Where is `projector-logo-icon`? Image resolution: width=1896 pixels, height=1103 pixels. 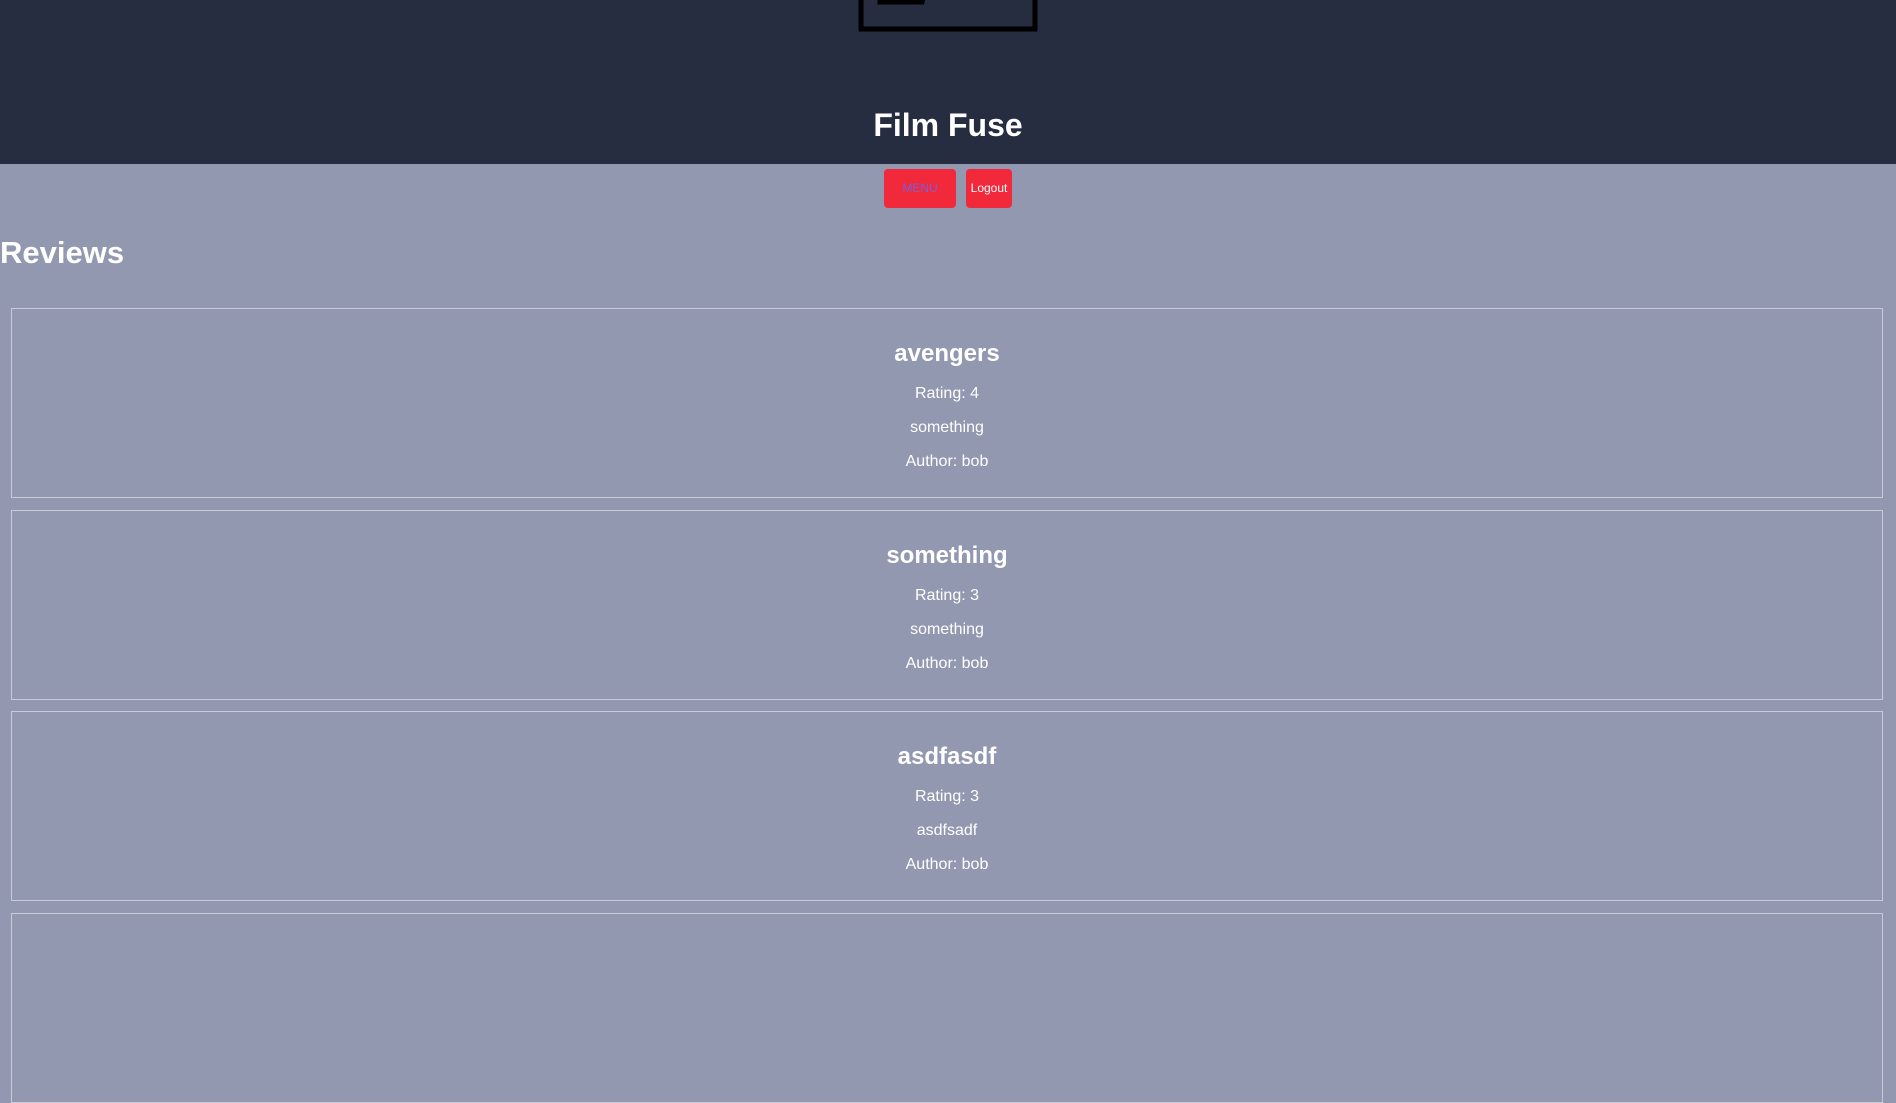 projector-logo-icon is located at coordinates (948, 16).